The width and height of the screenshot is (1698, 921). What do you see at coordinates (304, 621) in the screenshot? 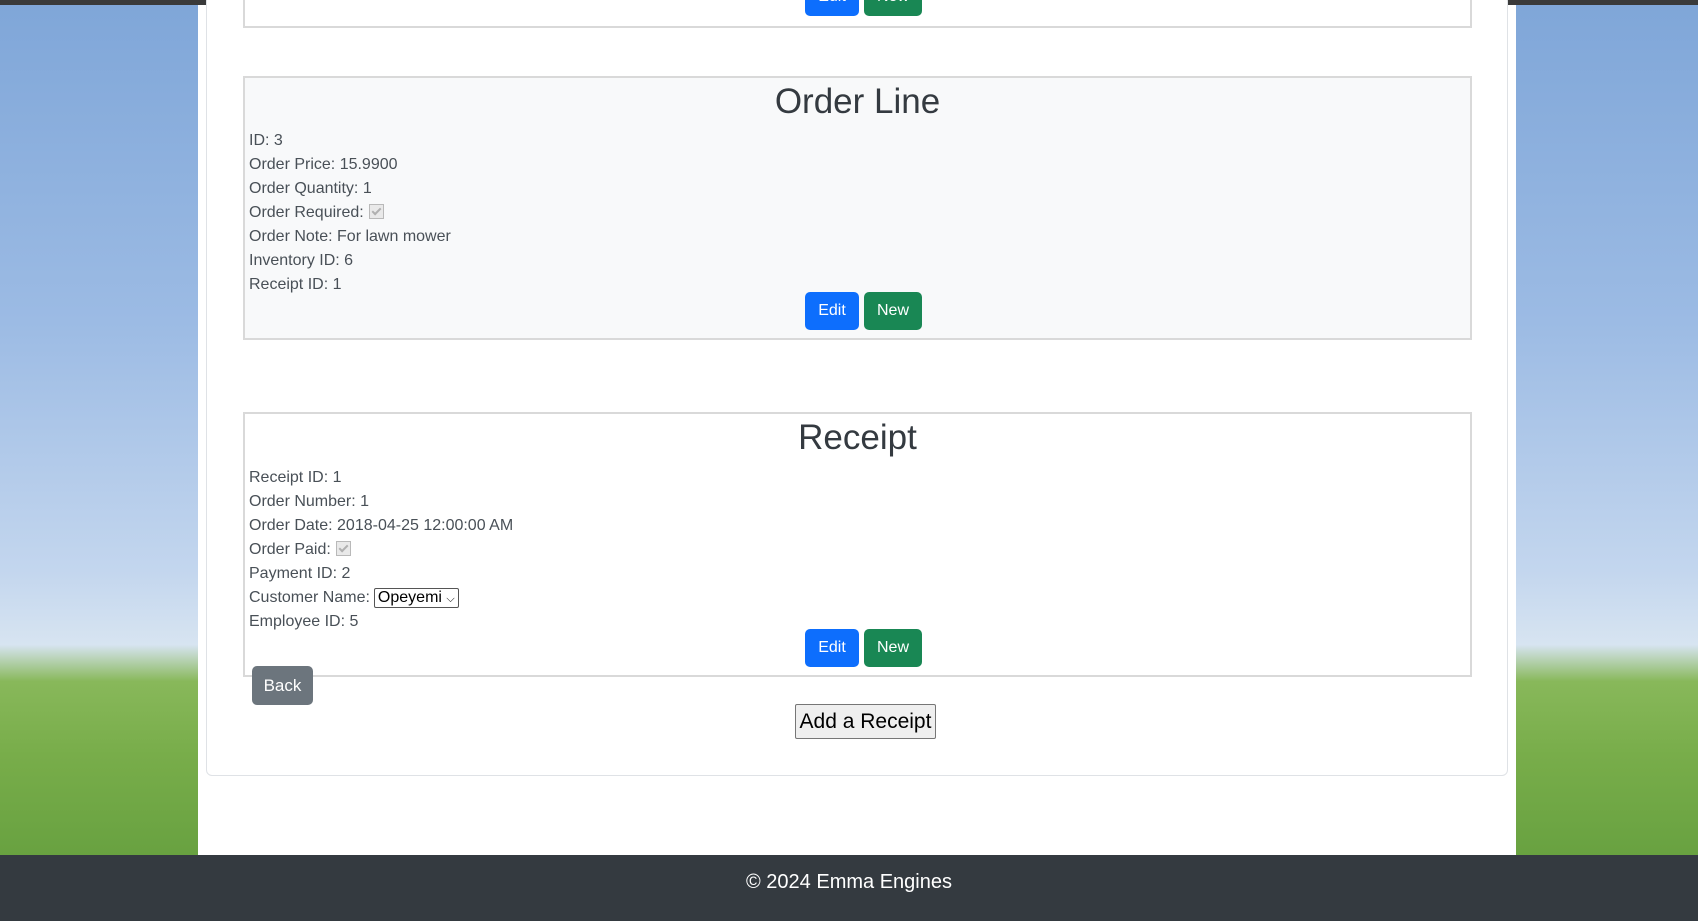
I see `employee-id: Employee ID: 5` at bounding box center [304, 621].